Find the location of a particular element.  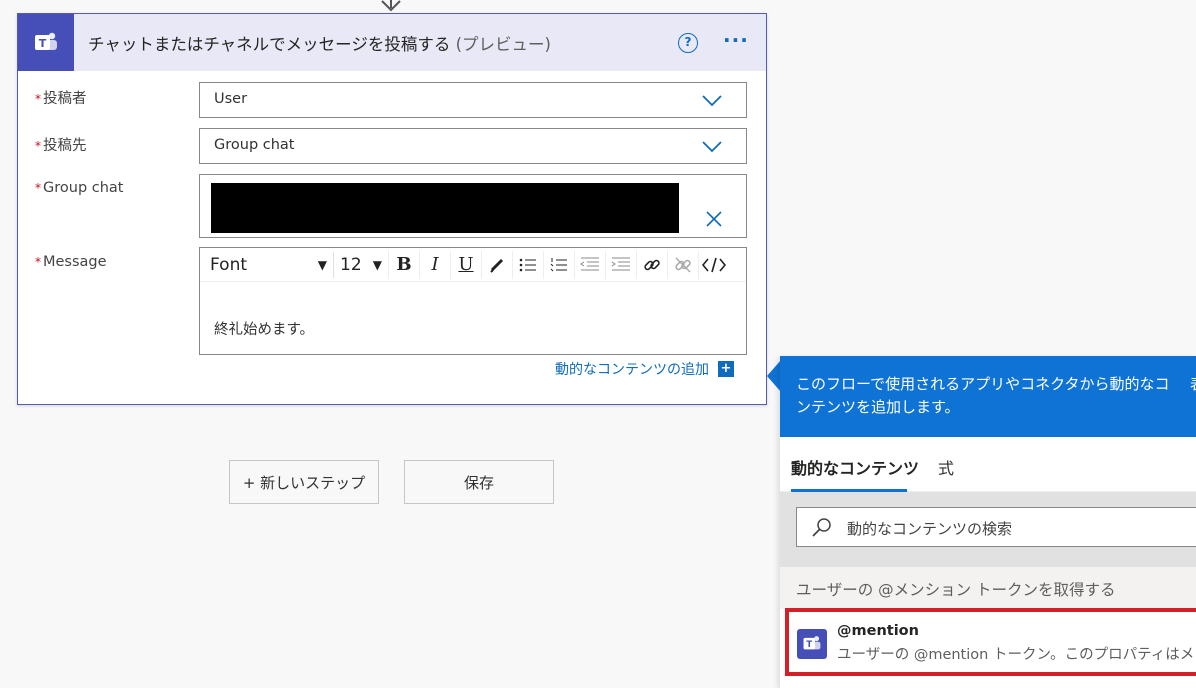

clear-icon is located at coordinates (714, 219).